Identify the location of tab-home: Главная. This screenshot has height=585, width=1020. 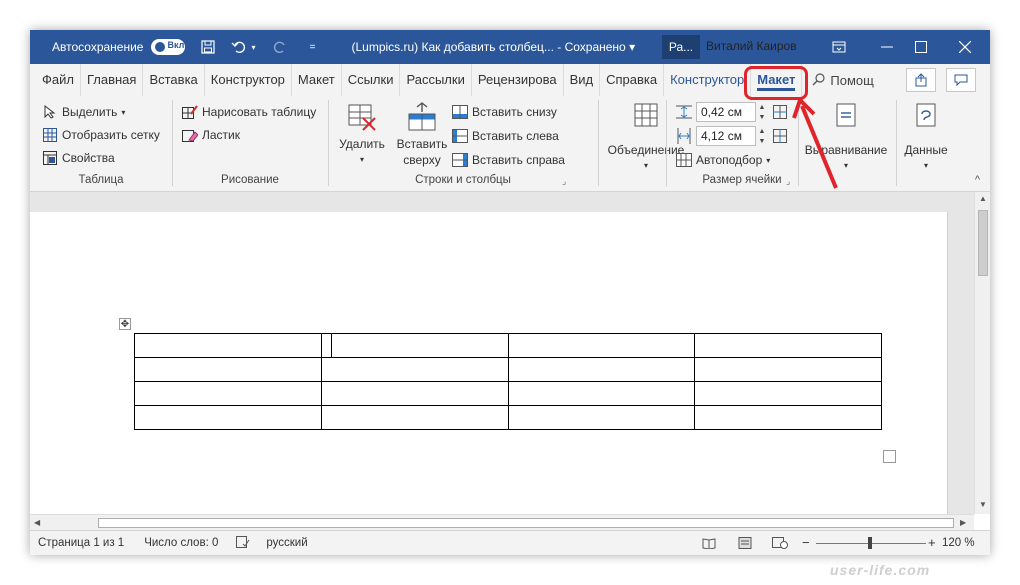
(112, 80).